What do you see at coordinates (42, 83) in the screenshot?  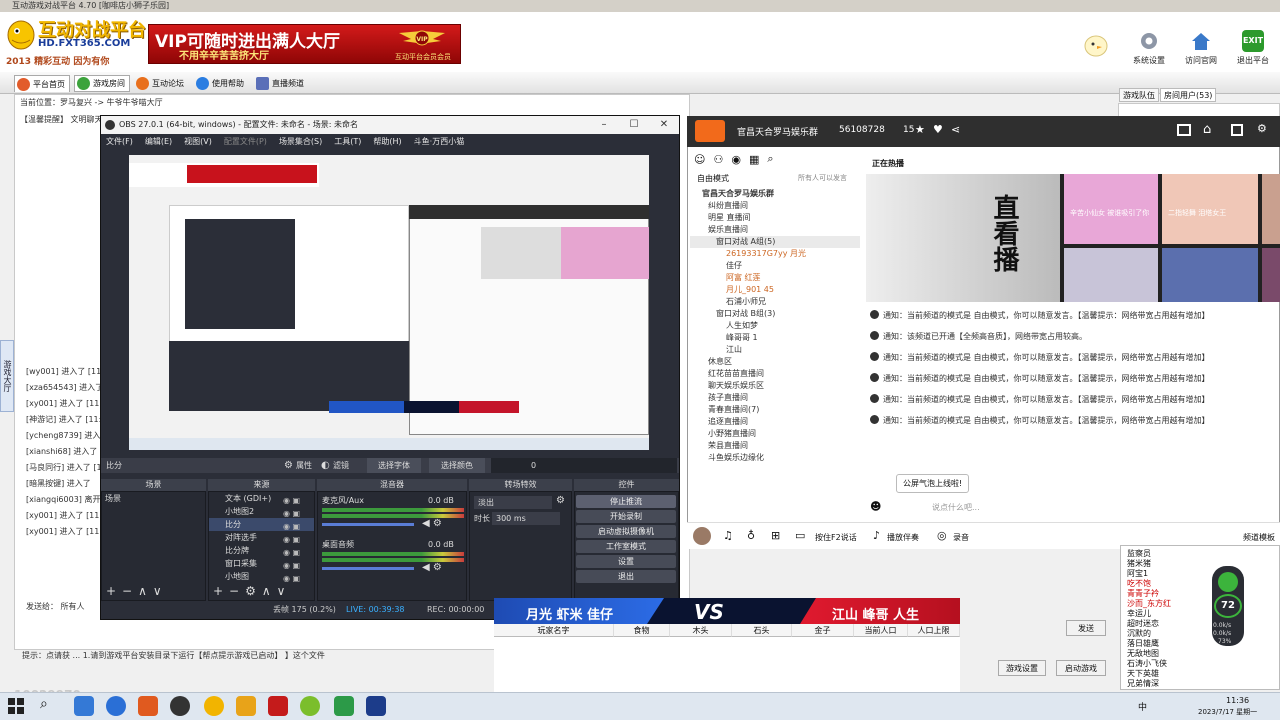 I see `nav-home: 平台首页` at bounding box center [42, 83].